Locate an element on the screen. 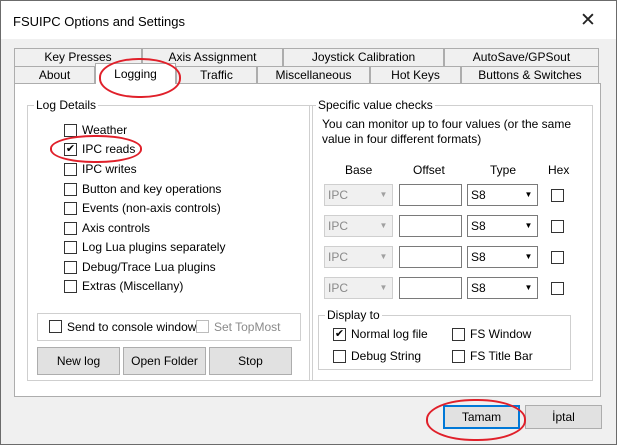 This screenshot has height=445, width=617. events-label: Events (non-axis controls) is located at coordinates (151, 208).